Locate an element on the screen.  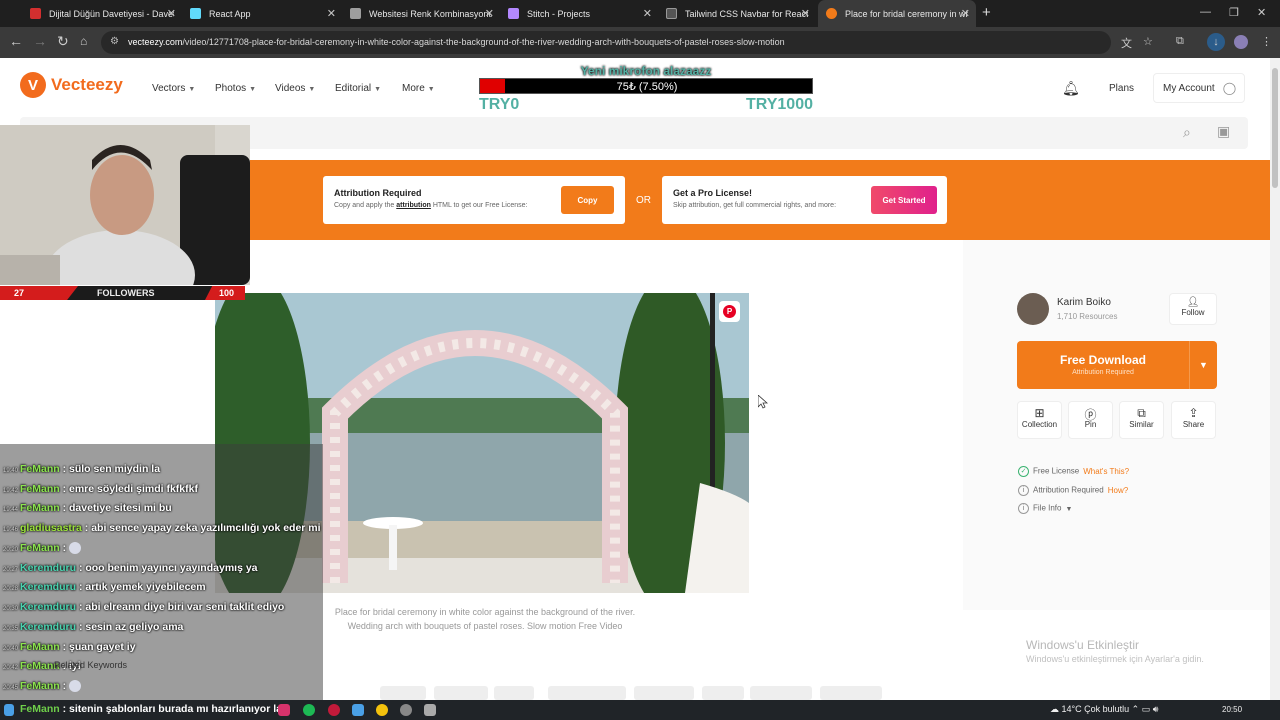
author-avatar is located at coordinates (1033, 309).